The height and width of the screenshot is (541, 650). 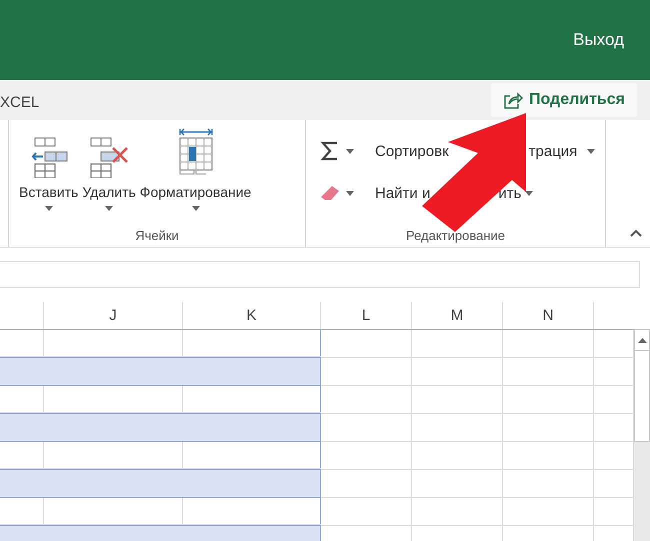 I want to click on sum-icon, so click(x=330, y=151).